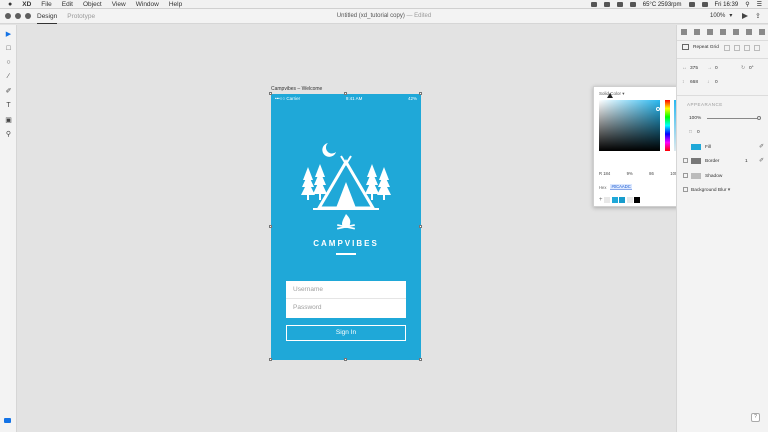 This screenshot has height=432, width=768. What do you see at coordinates (346, 333) in the screenshot?
I see `sign-in-button: Sign In` at bounding box center [346, 333].